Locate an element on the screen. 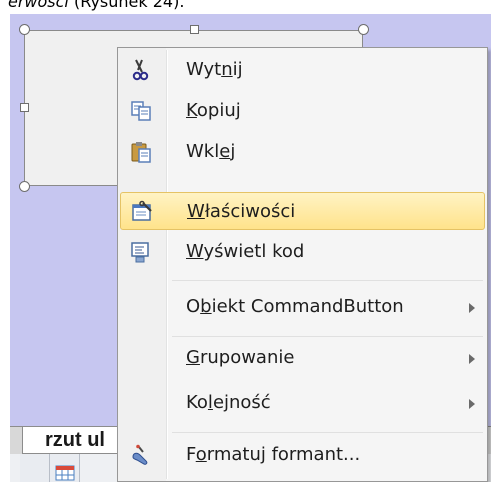  cut-icon is located at coordinates (140, 70).